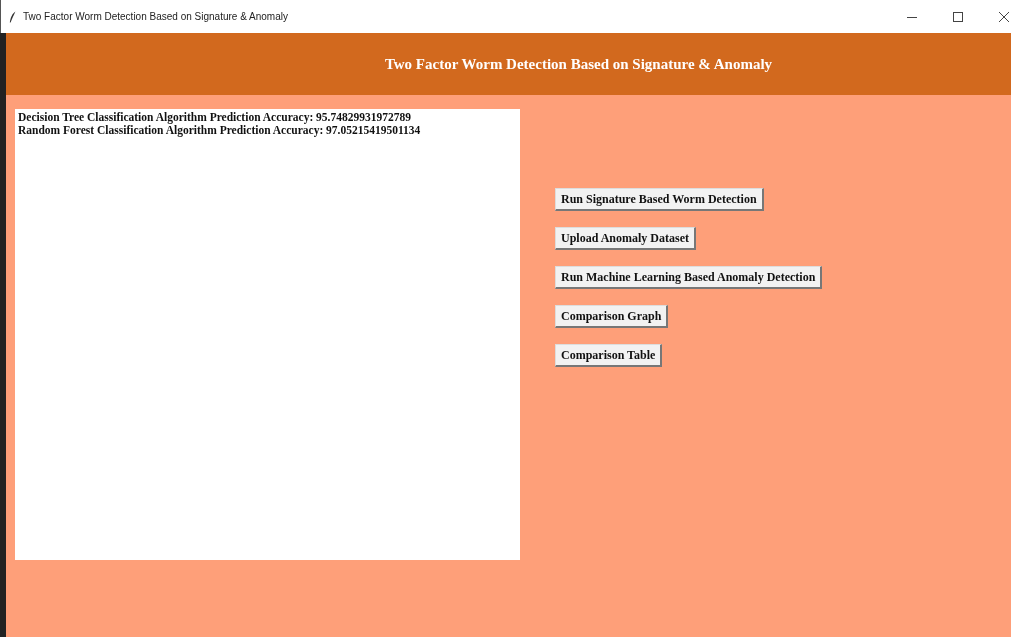 This screenshot has height=637, width=1011. What do you see at coordinates (689, 277) in the screenshot?
I see `action-button: Run Machine Learning Based Anomaly Detection` at bounding box center [689, 277].